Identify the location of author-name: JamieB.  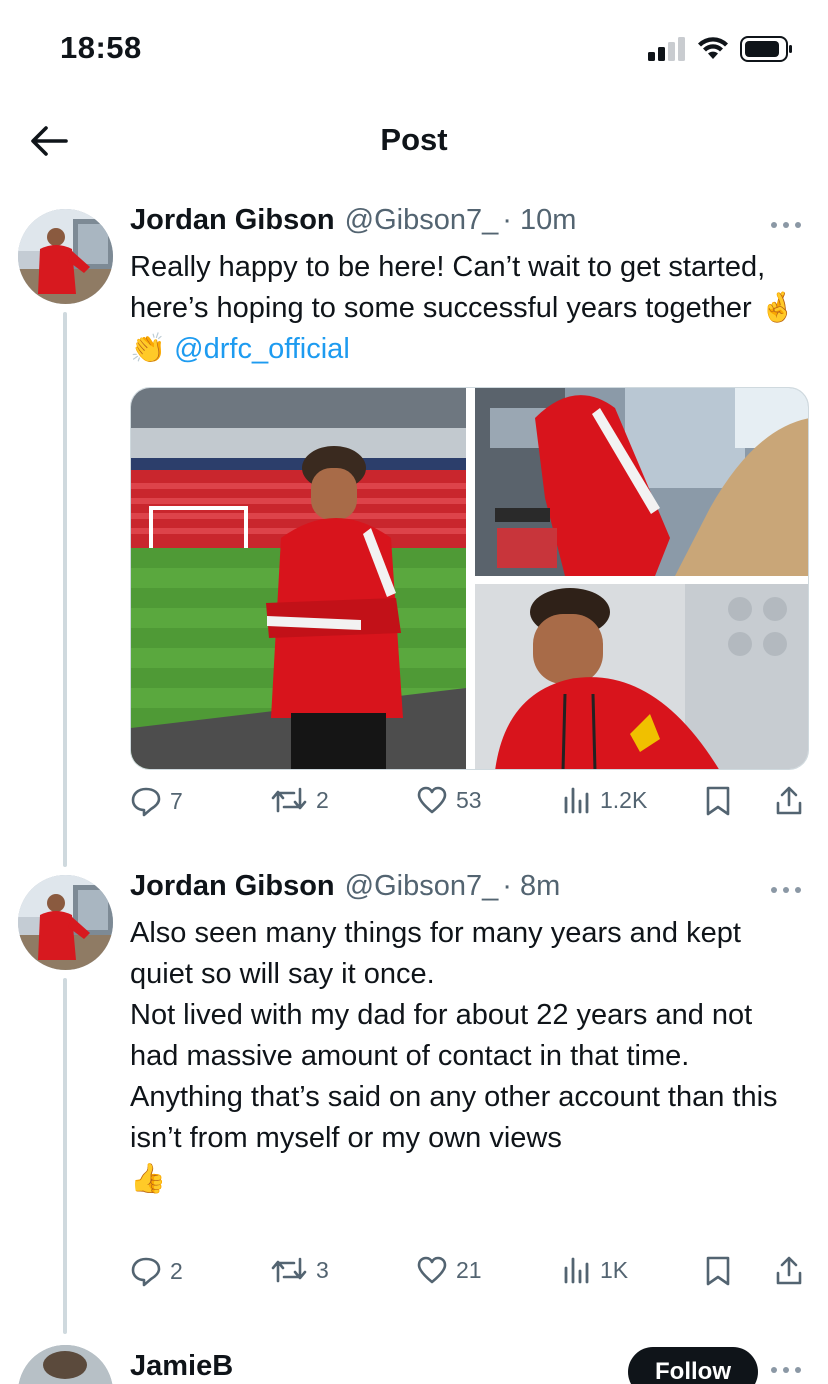
(181, 1366).